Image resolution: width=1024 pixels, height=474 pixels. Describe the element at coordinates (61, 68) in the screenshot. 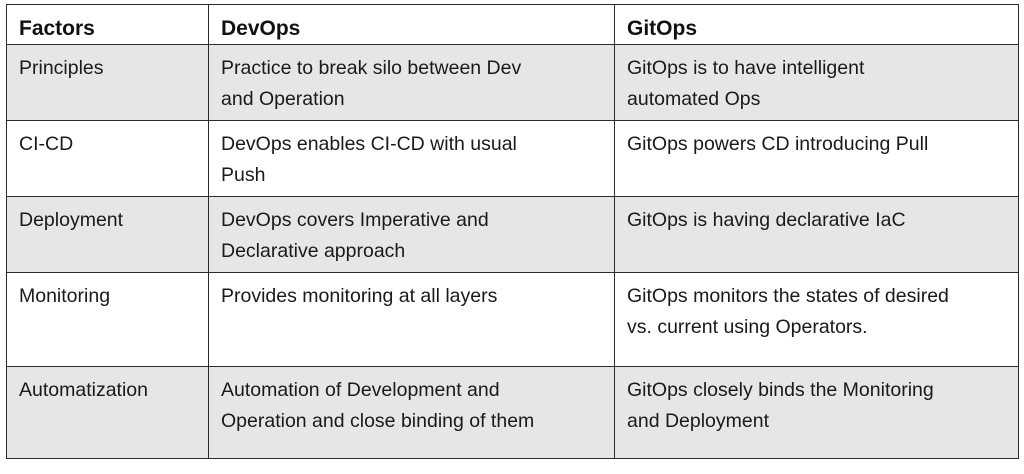

I see `factor-label: Principles` at that location.